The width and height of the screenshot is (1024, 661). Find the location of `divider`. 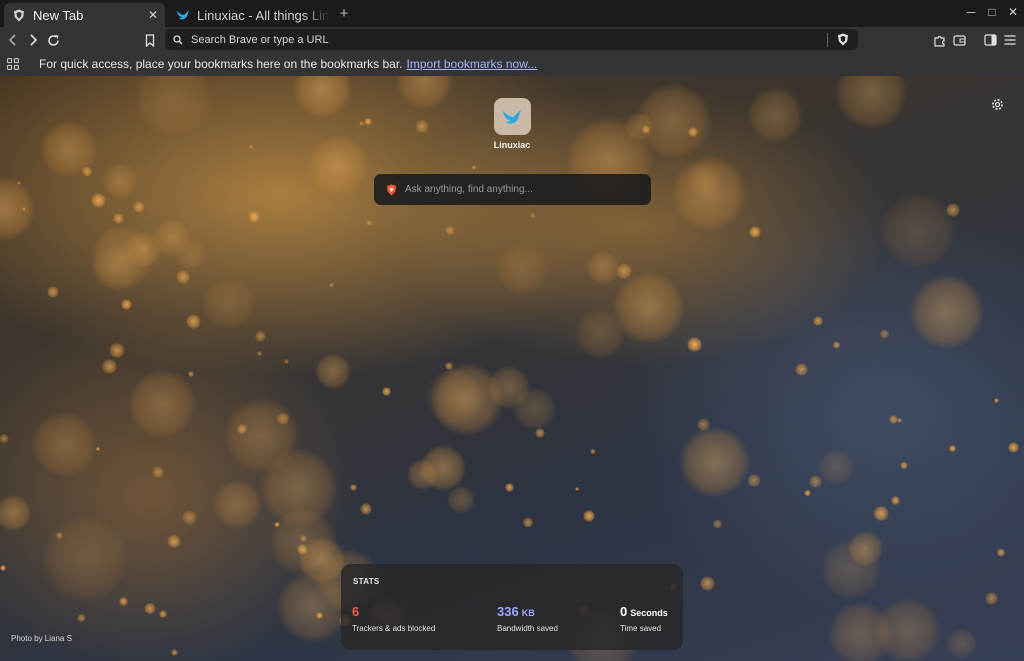

divider is located at coordinates (827, 39).